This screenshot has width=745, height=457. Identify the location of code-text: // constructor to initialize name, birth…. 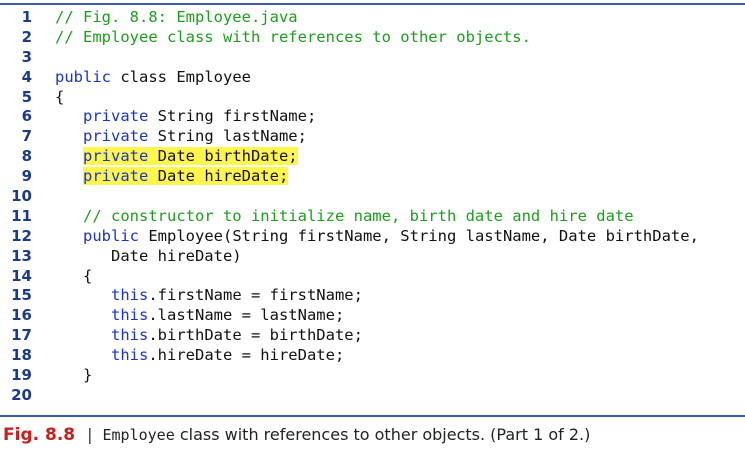
(344, 217).